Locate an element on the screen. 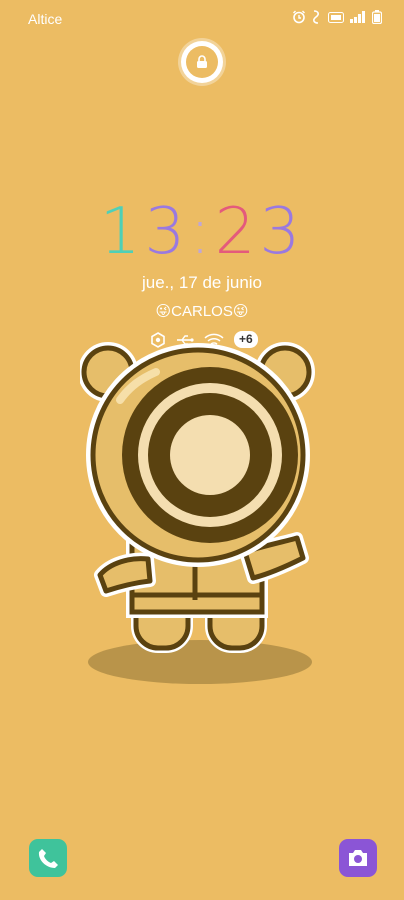  status-icons is located at coordinates (337, 17).